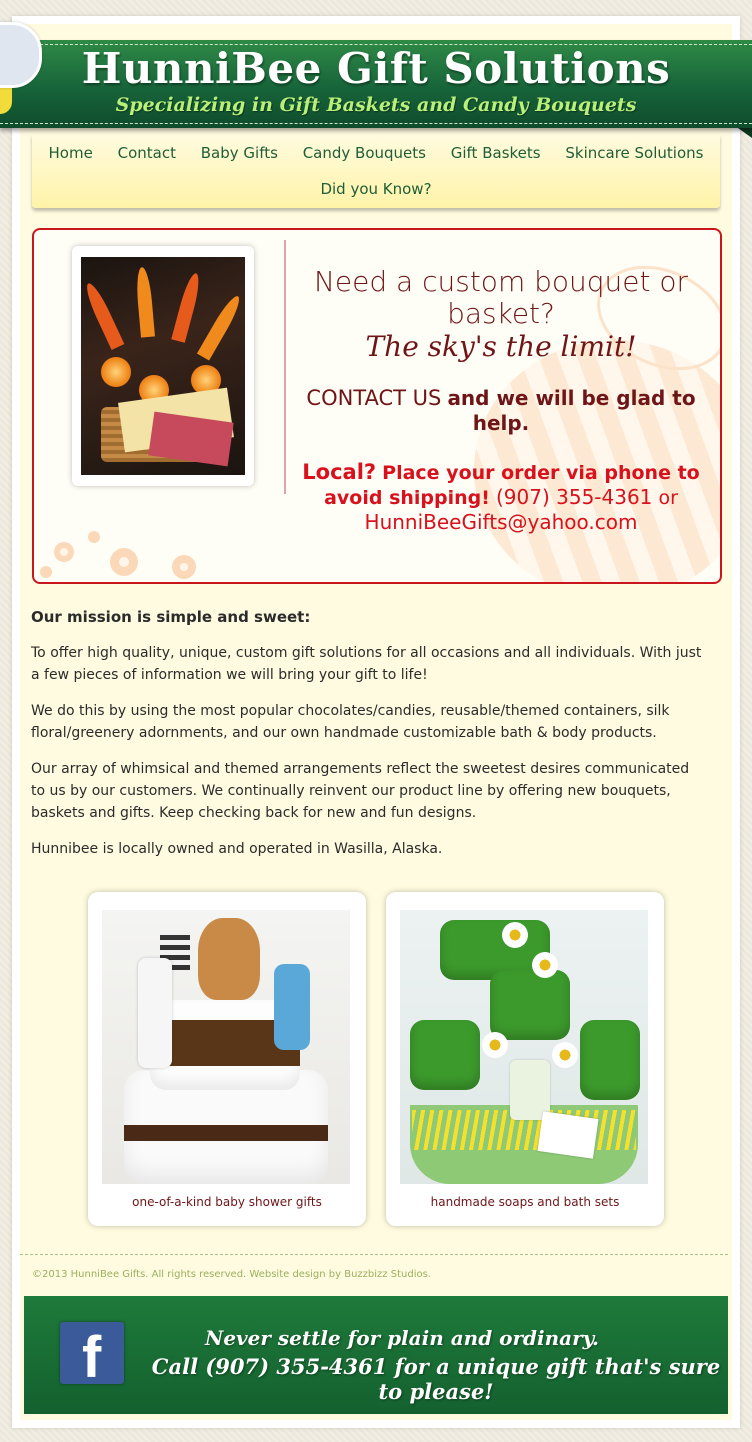 This screenshot has width=752, height=1442. Describe the element at coordinates (374, 1254) in the screenshot. I see `footer-divider` at that location.